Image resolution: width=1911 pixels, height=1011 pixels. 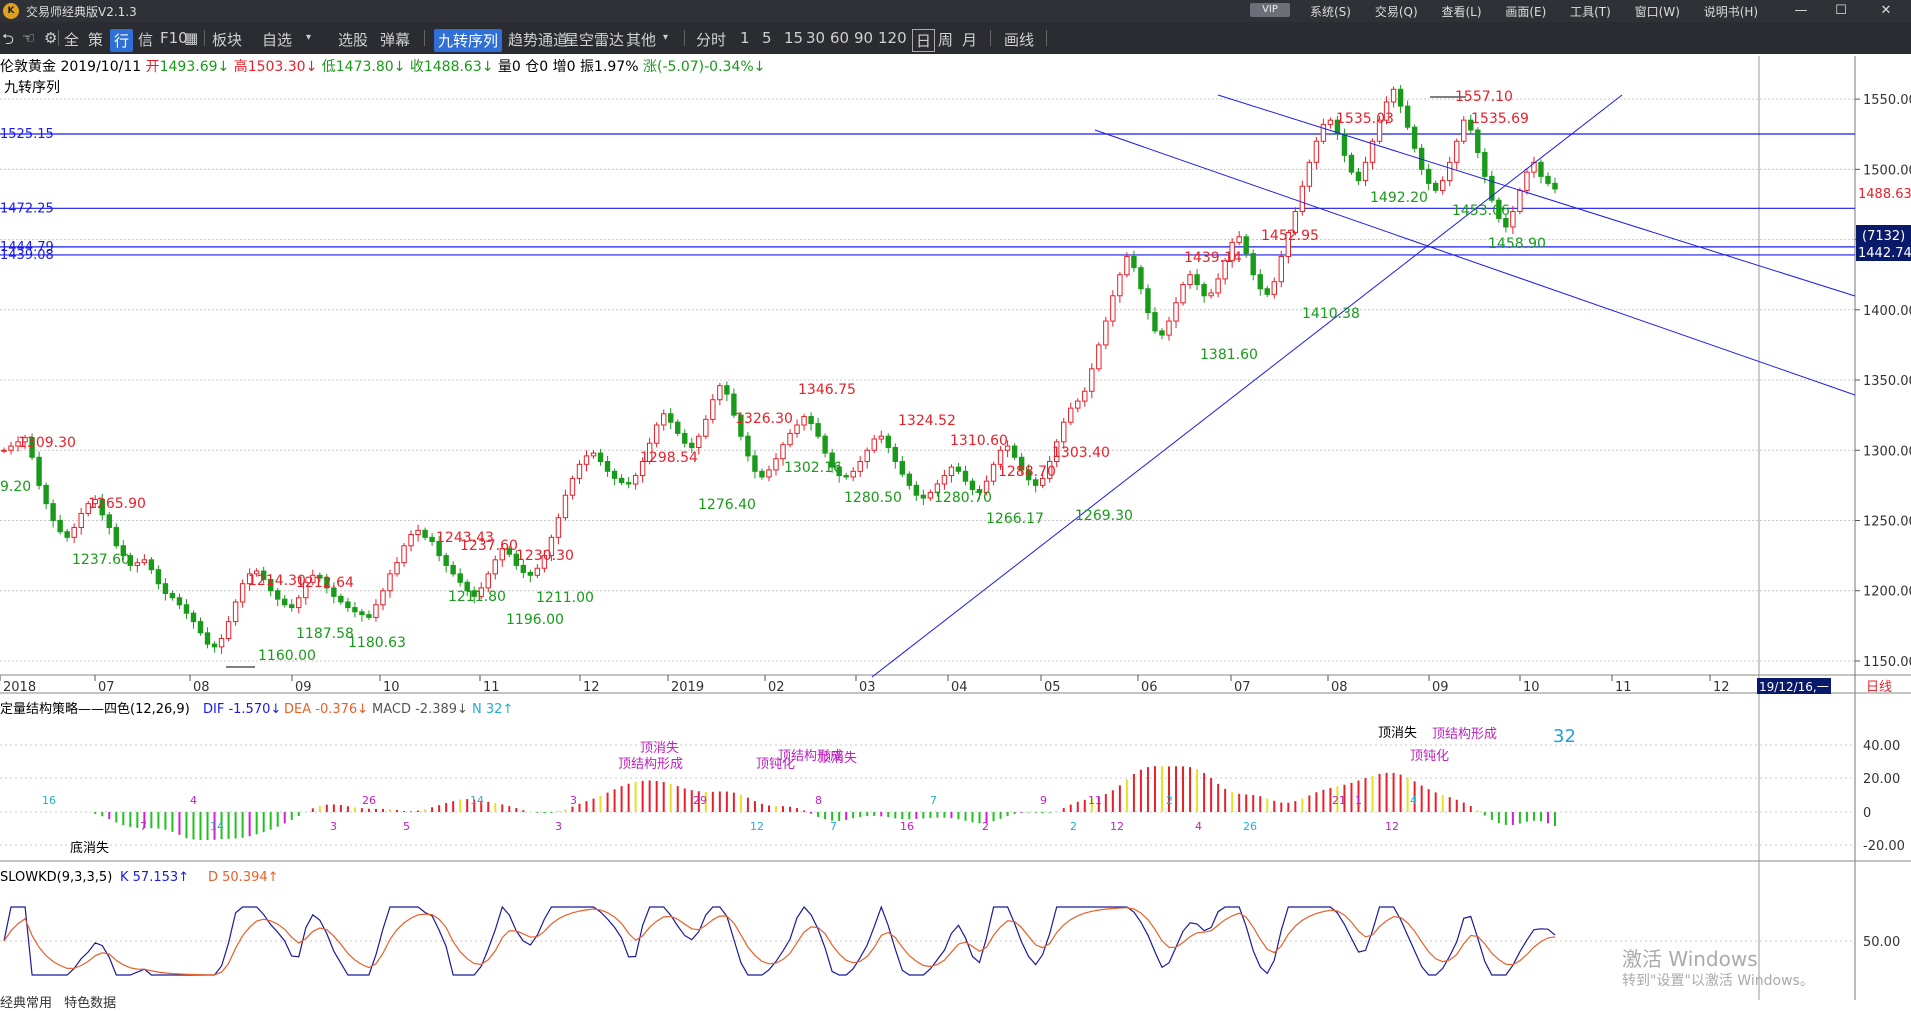 I want to click on bottom-tabs: 经典常用 特色数据, so click(x=58, y=1001).